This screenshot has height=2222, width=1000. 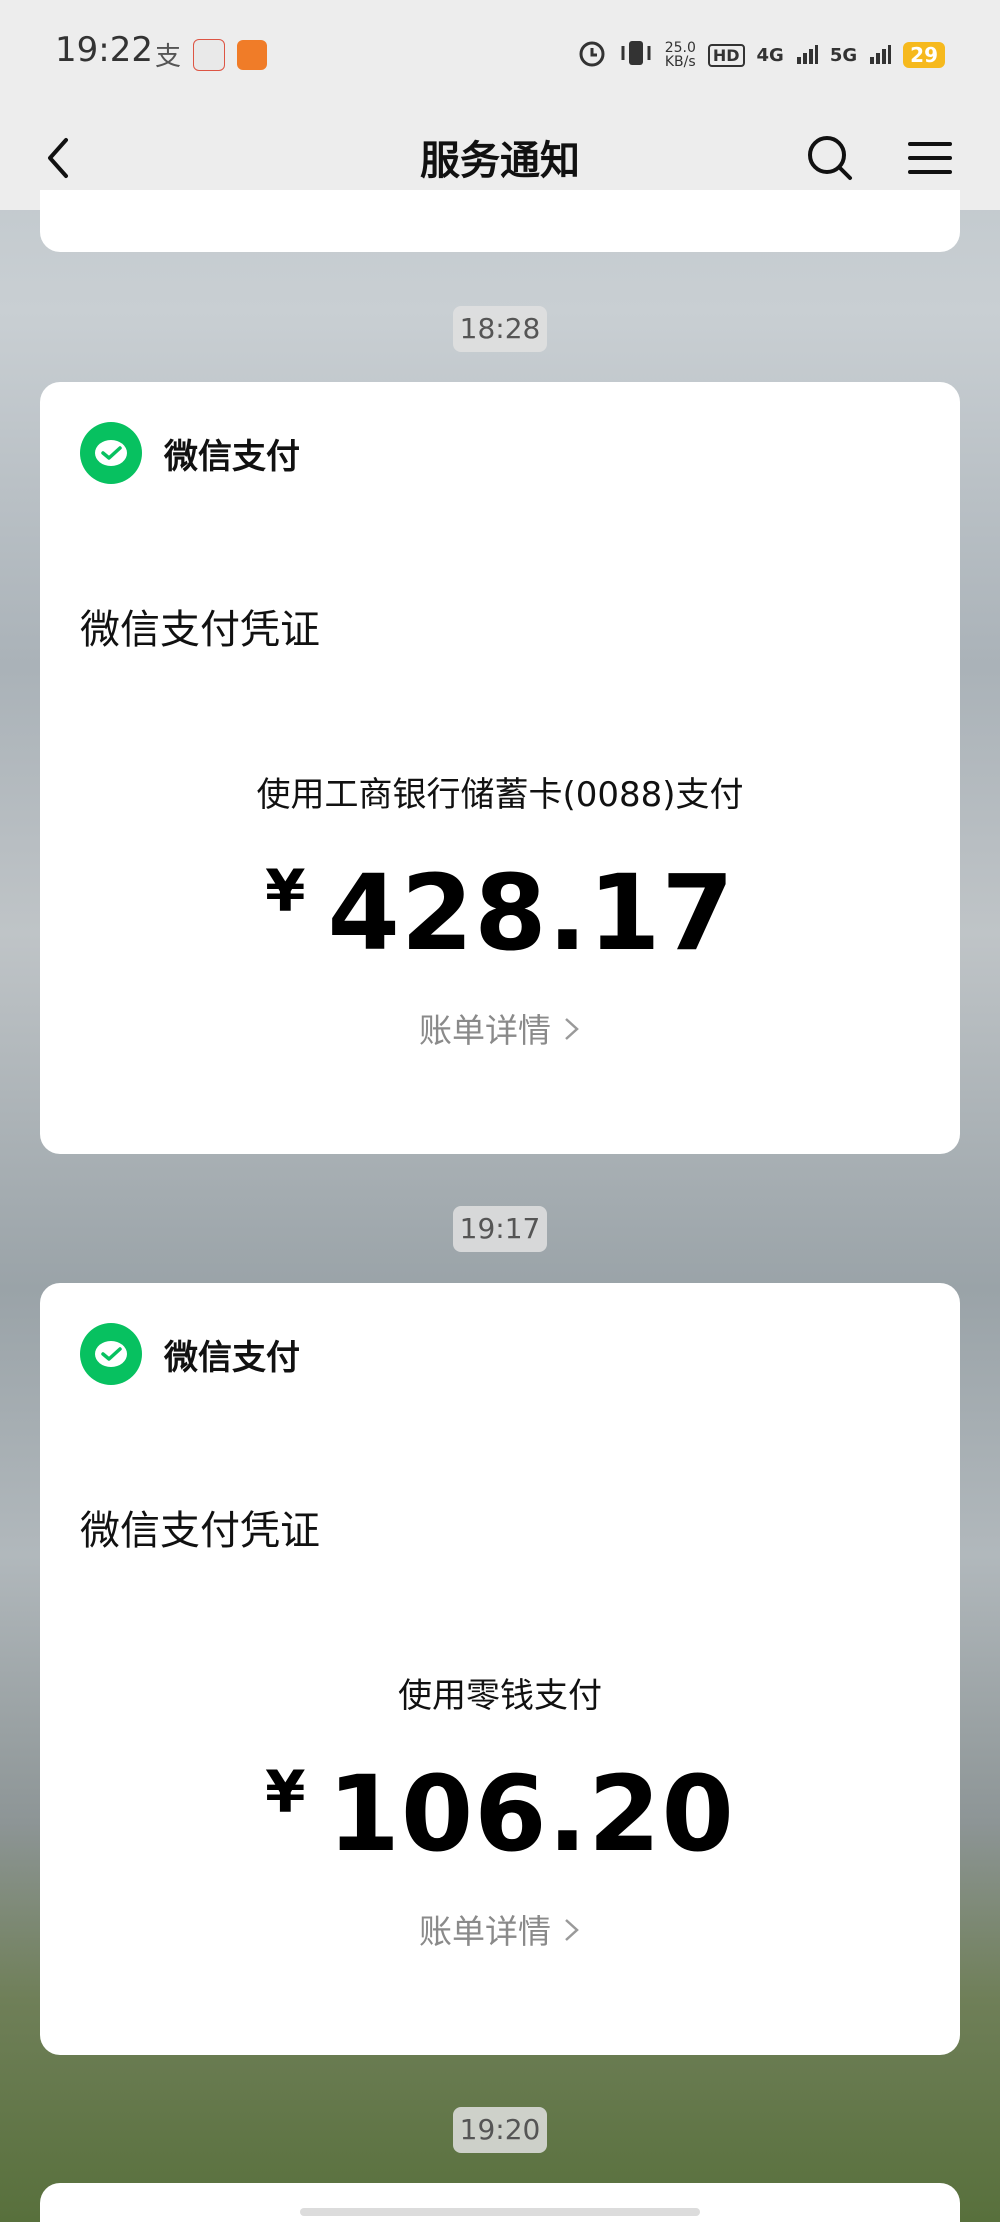 What do you see at coordinates (807, 55) in the screenshot?
I see `signal-bars-icon` at bounding box center [807, 55].